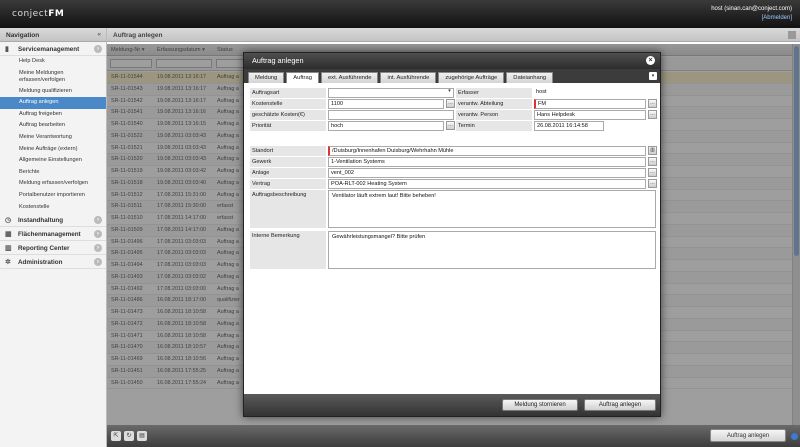  I want to click on collapse-icon: «, so click(99, 34).